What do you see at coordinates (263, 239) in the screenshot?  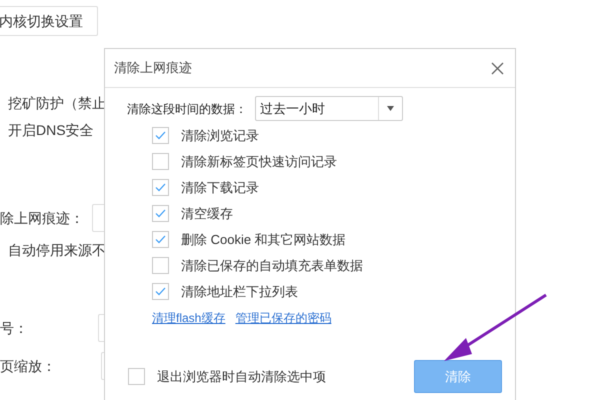 I see `option-label: 删除 Cookie 和其它网站数据` at bounding box center [263, 239].